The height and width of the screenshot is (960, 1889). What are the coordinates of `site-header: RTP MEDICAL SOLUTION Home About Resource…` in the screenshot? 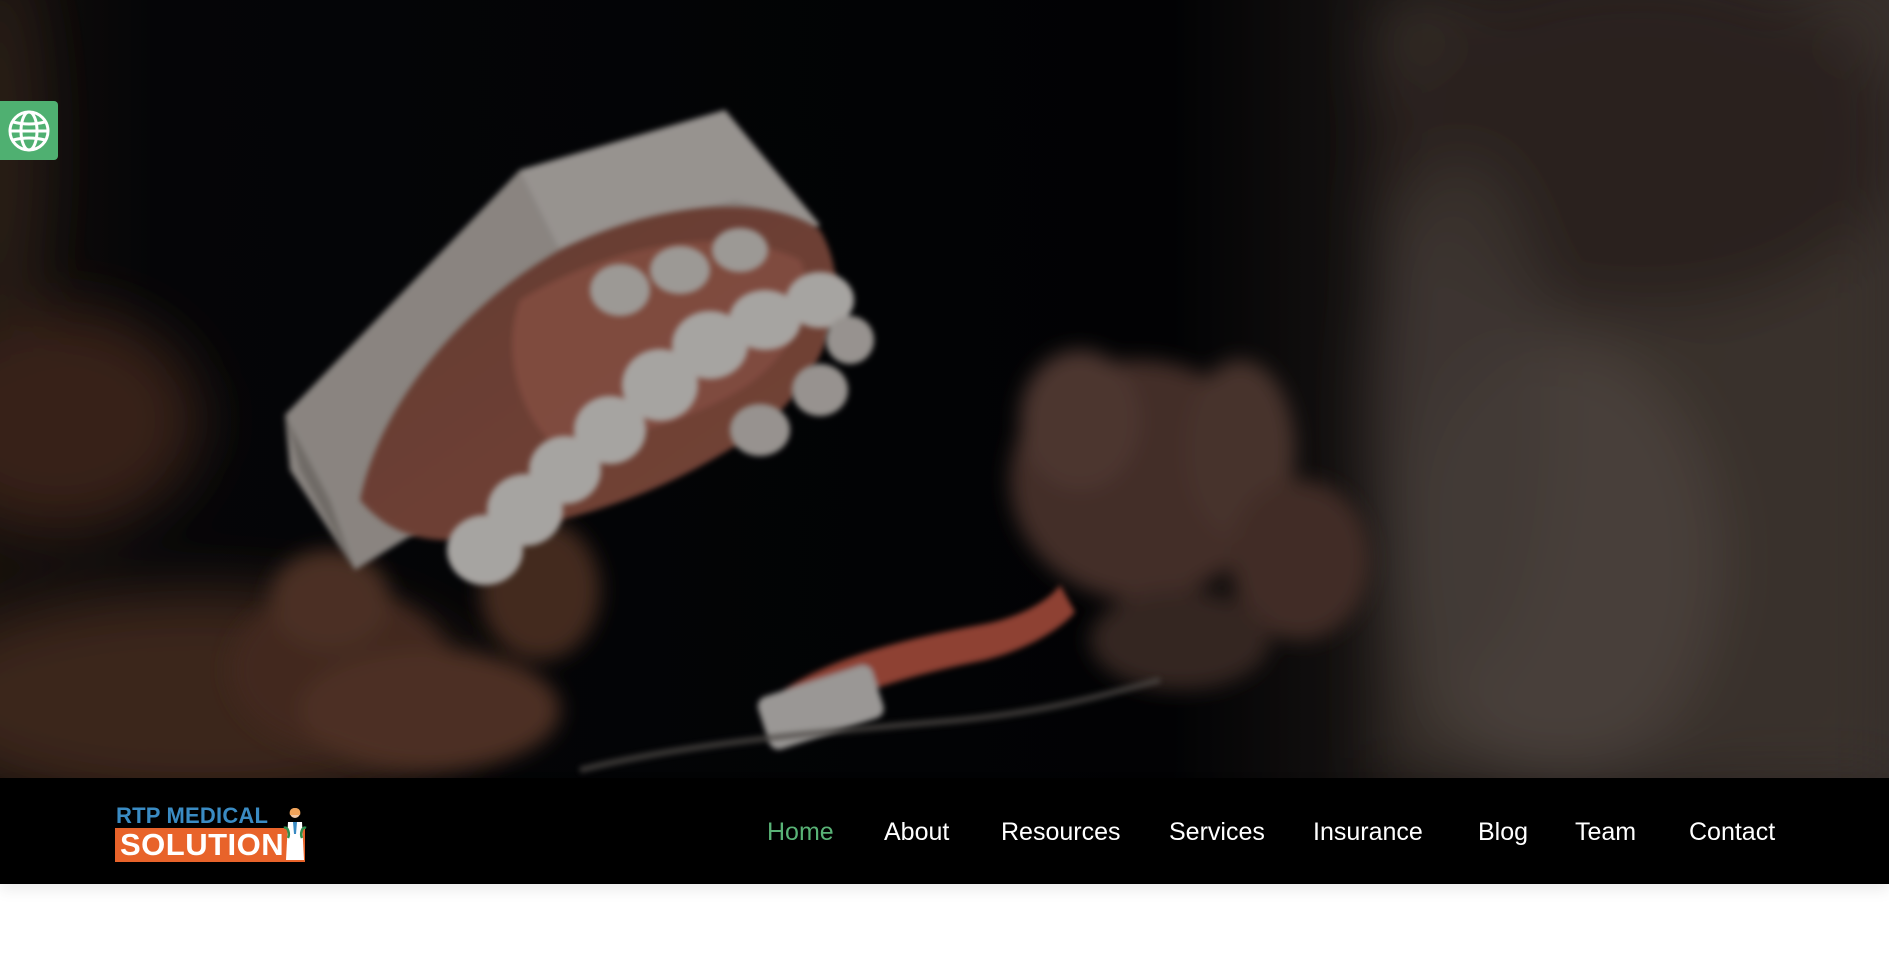 It's located at (944, 831).